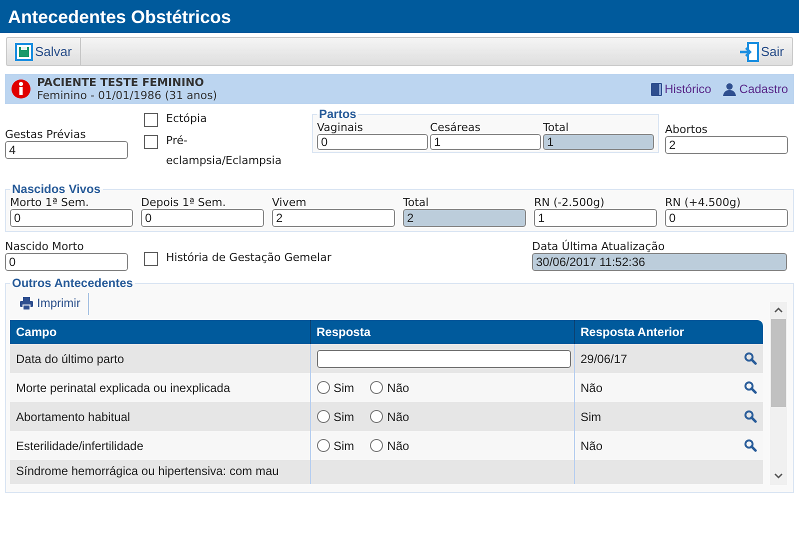  Describe the element at coordinates (703, 202) in the screenshot. I see `field-label: RN (+4.500g)` at that location.